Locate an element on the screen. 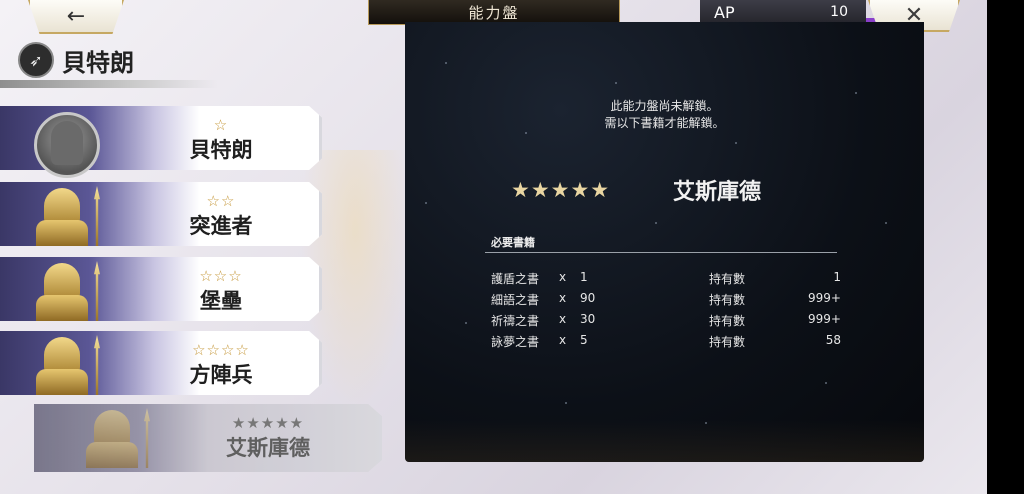 This screenshot has height=494, width=1024. lance-weapon-icon: ➶ is located at coordinates (36, 60).